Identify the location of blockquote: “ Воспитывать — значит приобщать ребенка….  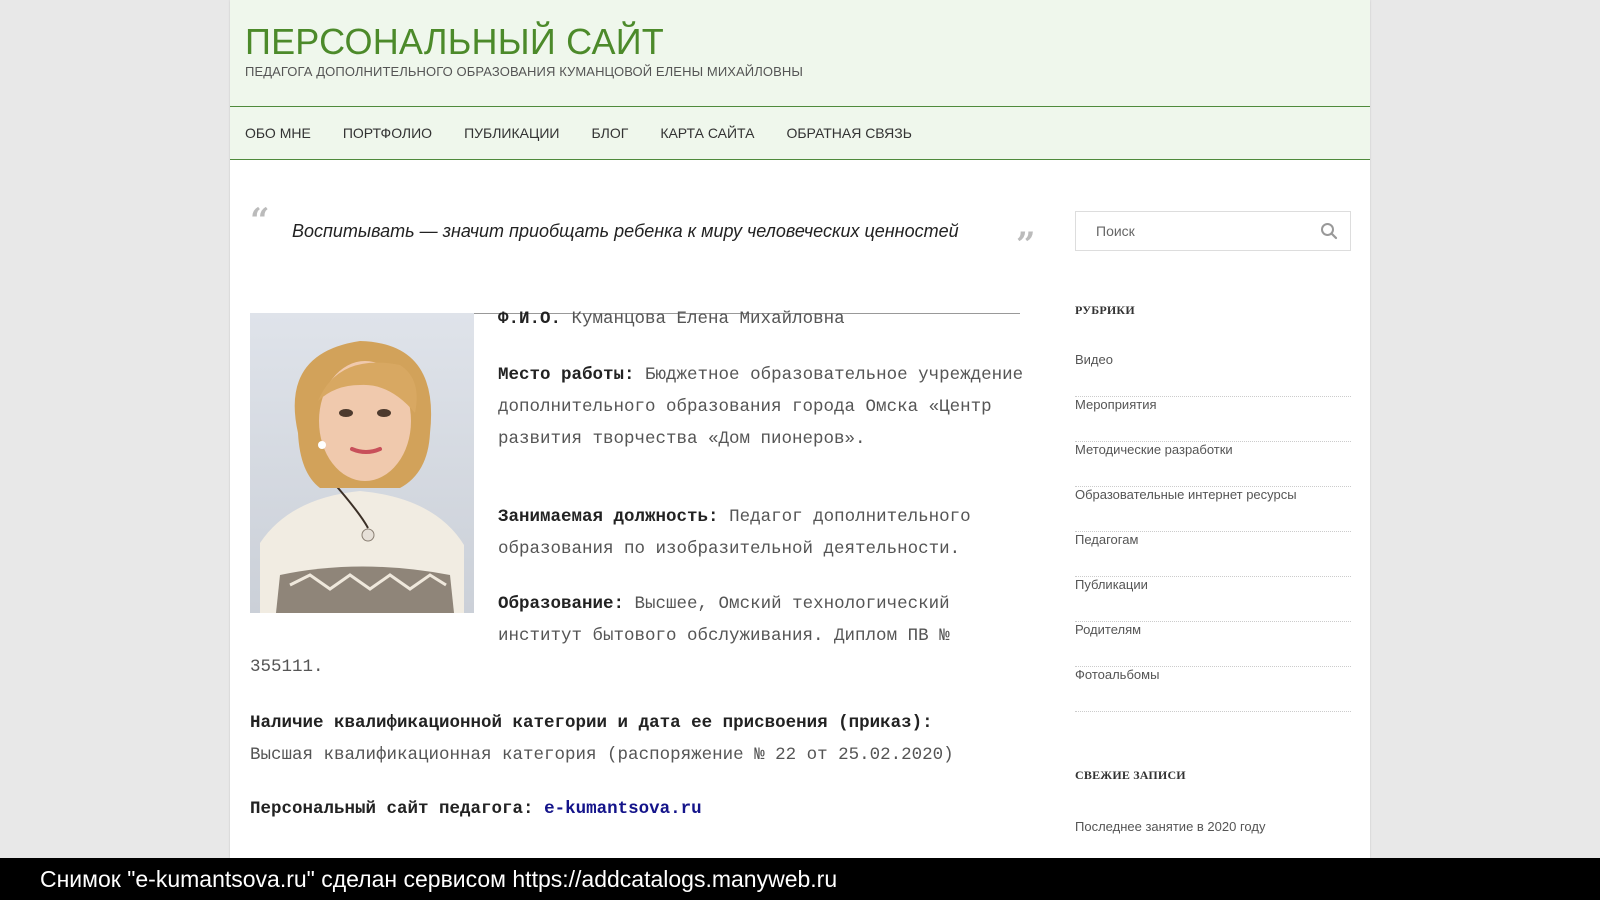
(650, 241).